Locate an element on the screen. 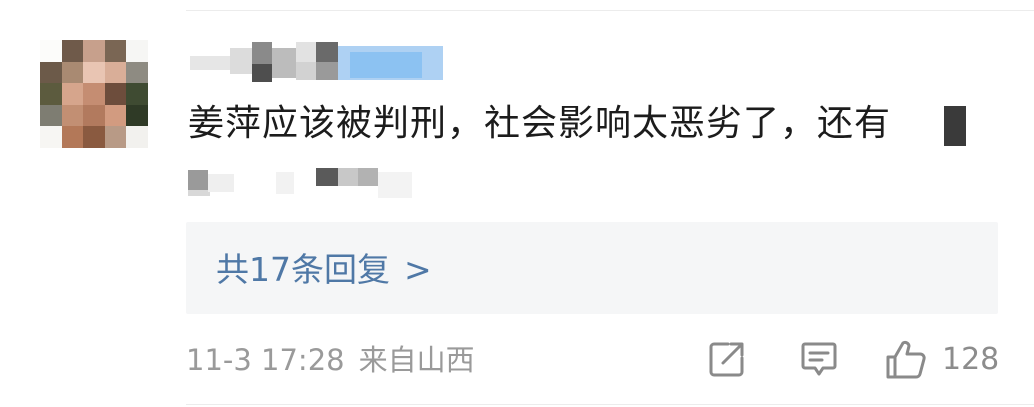  share-icon is located at coordinates (726, 359).